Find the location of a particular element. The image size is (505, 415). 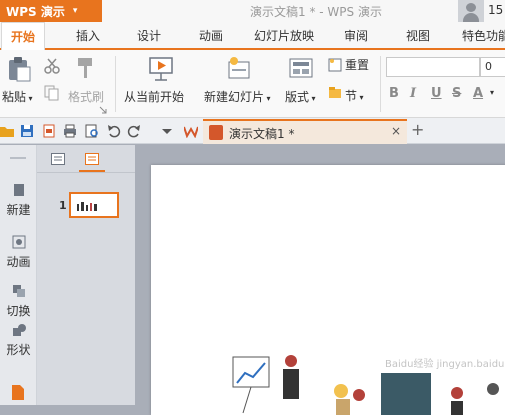

left-task-sidebar: 新建 动画 切换 形状 is located at coordinates (18, 275).